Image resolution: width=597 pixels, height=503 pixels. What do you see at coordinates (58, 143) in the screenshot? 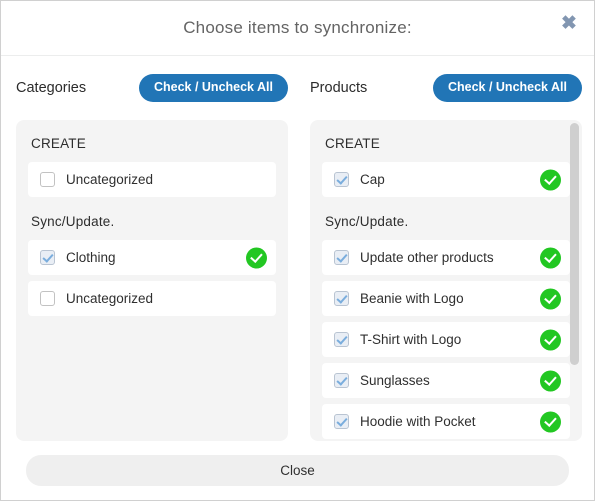
I see `categories-section-create-label: CREATE` at bounding box center [58, 143].